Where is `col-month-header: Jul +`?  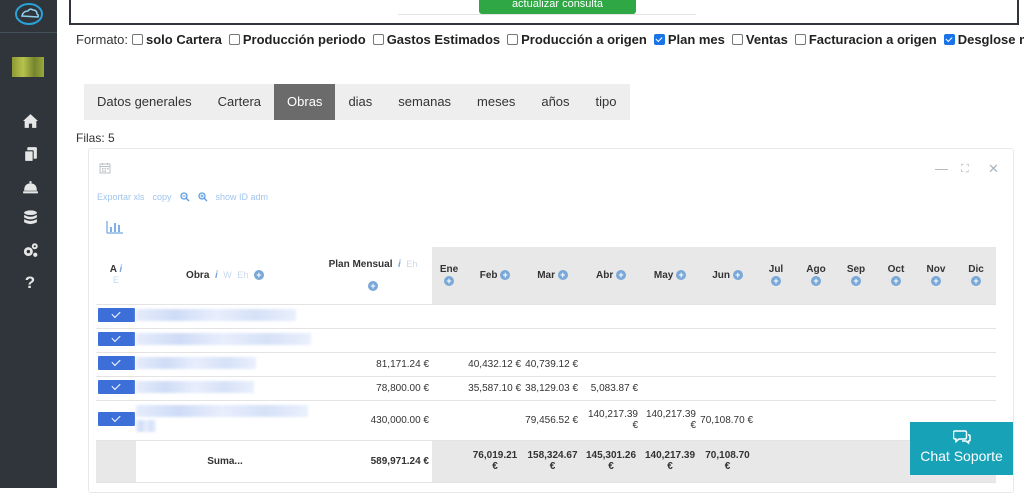 col-month-header: Jul + is located at coordinates (776, 276).